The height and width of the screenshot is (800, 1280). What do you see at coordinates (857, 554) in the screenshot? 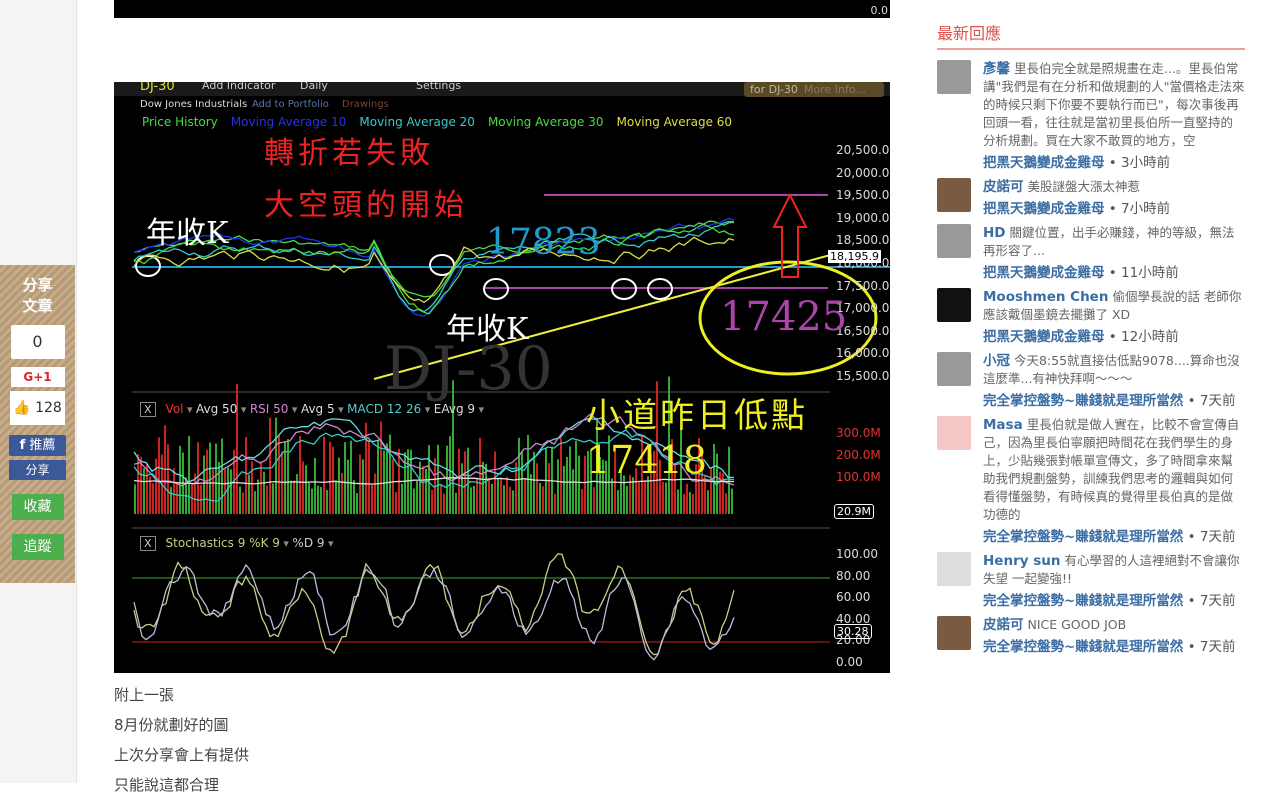
I see `axis-tick-label: 100.00` at bounding box center [857, 554].